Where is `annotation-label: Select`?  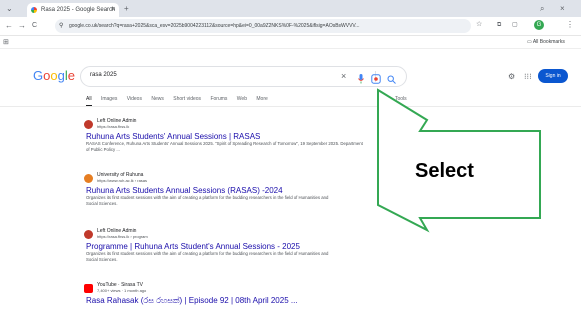 annotation-label: Select is located at coordinates (444, 171).